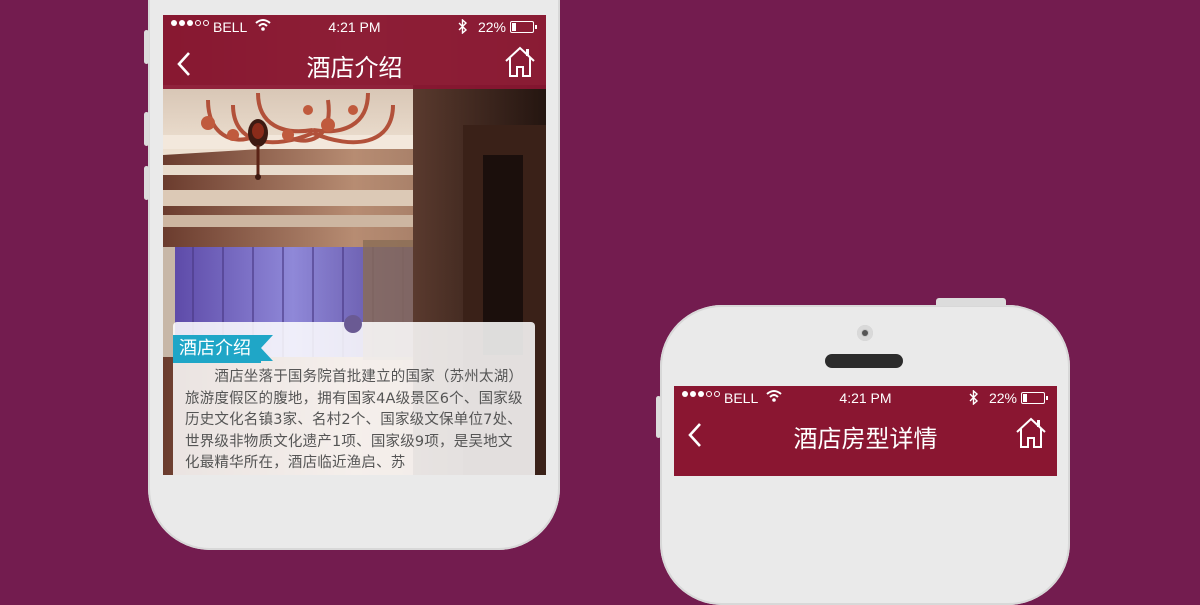 This screenshot has height=605, width=1200. I want to click on mute-switch, so click(146, 47).